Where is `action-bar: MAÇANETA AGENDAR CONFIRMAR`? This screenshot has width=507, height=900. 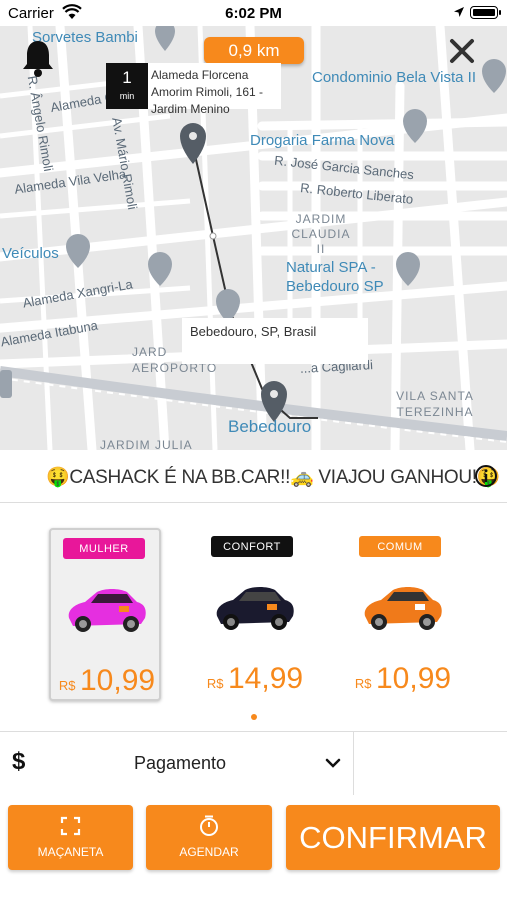
action-bar: MAÇANETA AGENDAR CONFIRMAR is located at coordinates (253, 847).